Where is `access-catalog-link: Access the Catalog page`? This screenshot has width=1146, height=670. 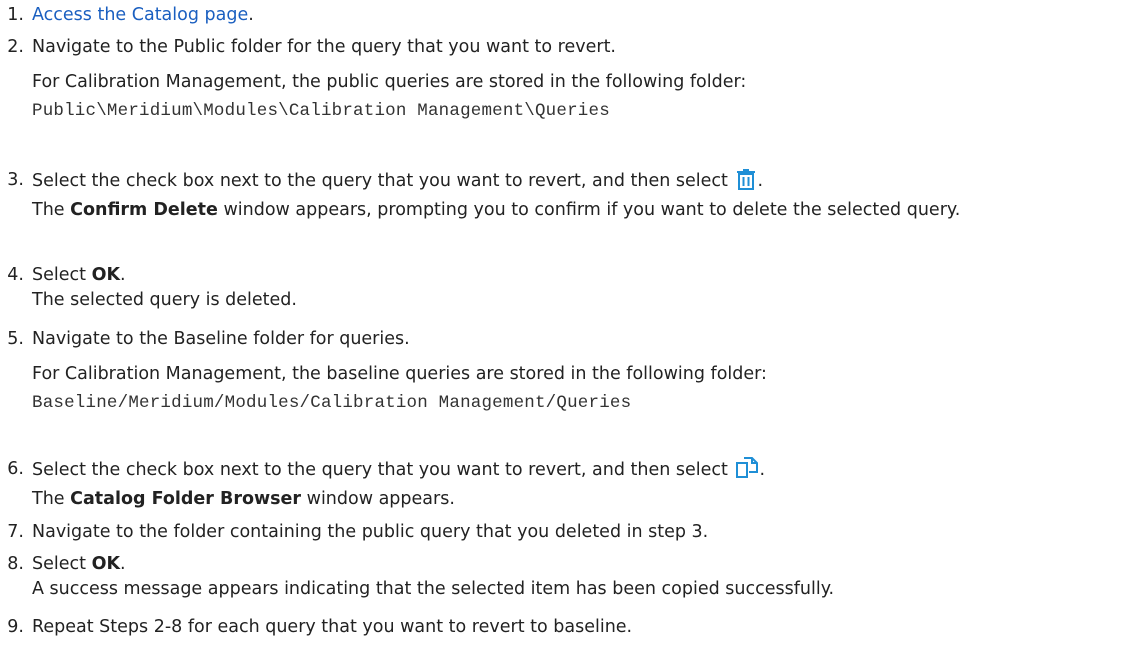
access-catalog-link: Access the Catalog page is located at coordinates (140, 15).